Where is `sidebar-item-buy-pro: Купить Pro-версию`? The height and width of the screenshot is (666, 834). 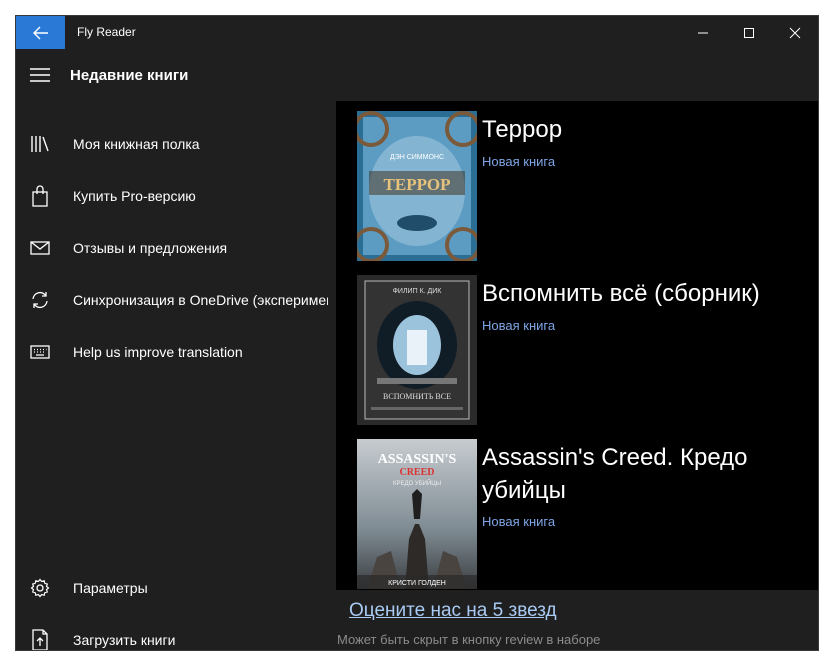
sidebar-item-buy-pro: Купить Pro-версию is located at coordinates (176, 196).